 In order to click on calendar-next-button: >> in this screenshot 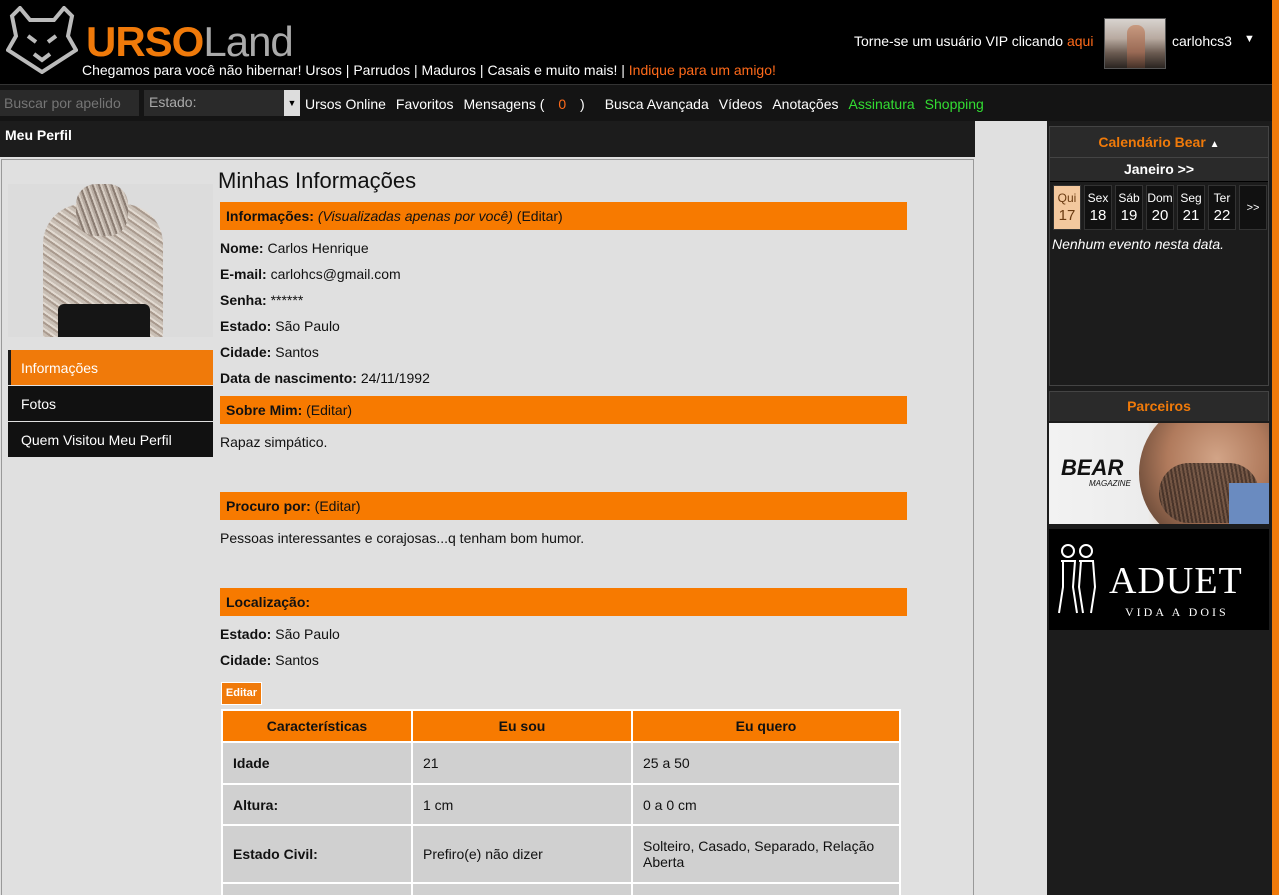, I will do `click(1253, 207)`.